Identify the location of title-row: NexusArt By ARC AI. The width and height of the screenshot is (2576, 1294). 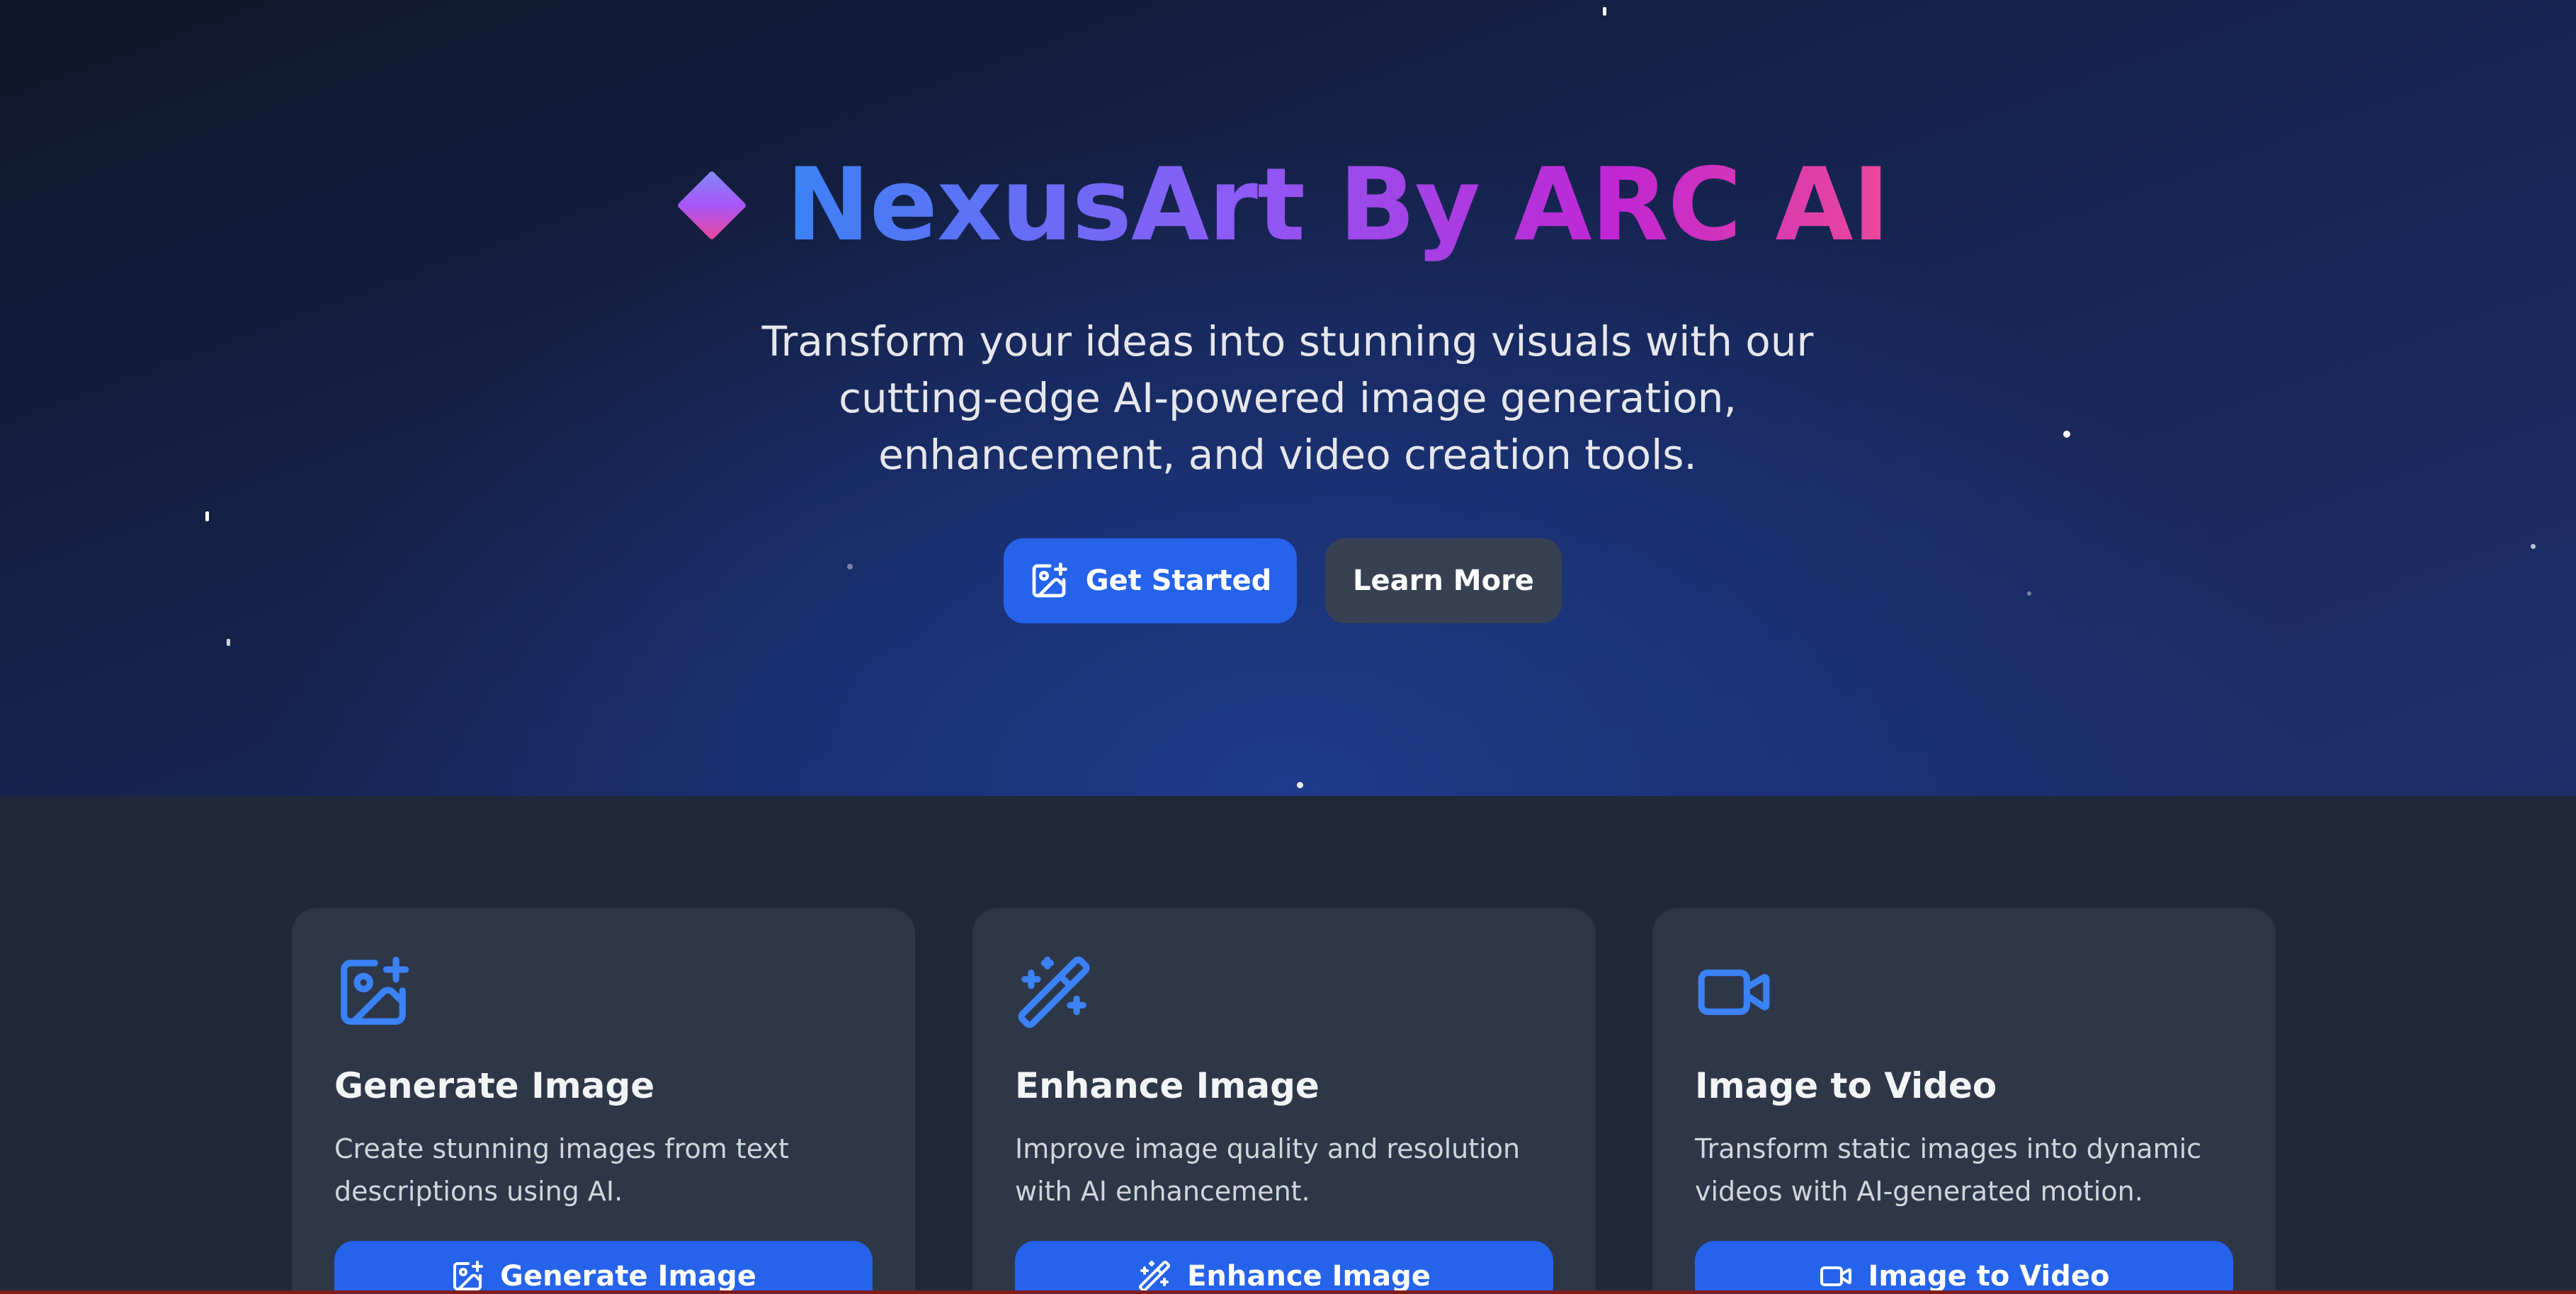
(1288, 205).